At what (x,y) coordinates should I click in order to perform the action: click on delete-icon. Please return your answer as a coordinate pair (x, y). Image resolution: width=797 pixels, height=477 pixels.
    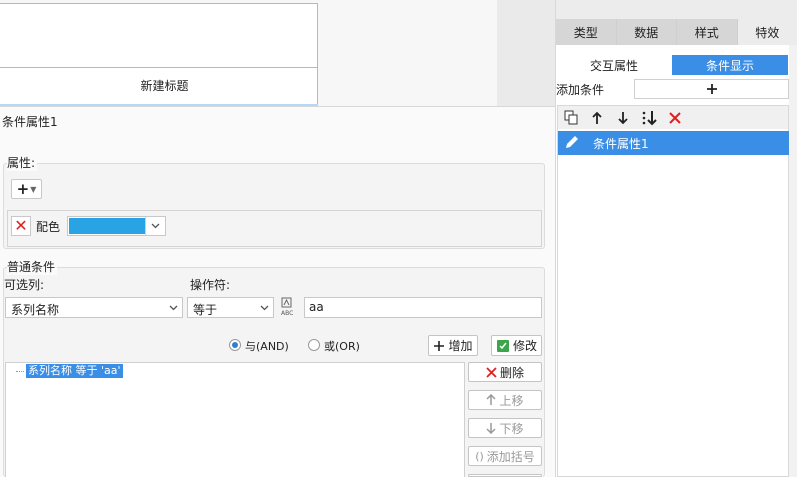
    Looking at the image, I should click on (675, 118).